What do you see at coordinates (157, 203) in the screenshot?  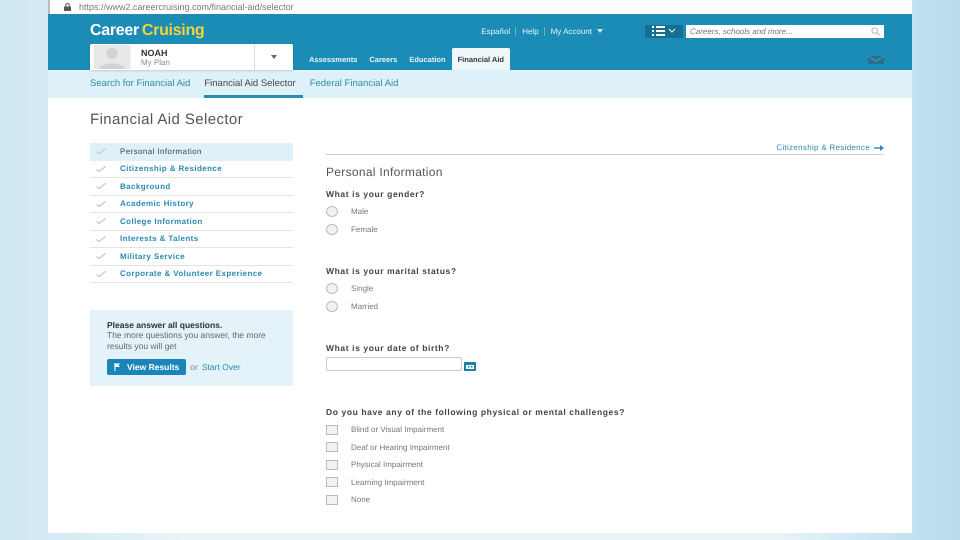 I see `step-label: Academic History` at bounding box center [157, 203].